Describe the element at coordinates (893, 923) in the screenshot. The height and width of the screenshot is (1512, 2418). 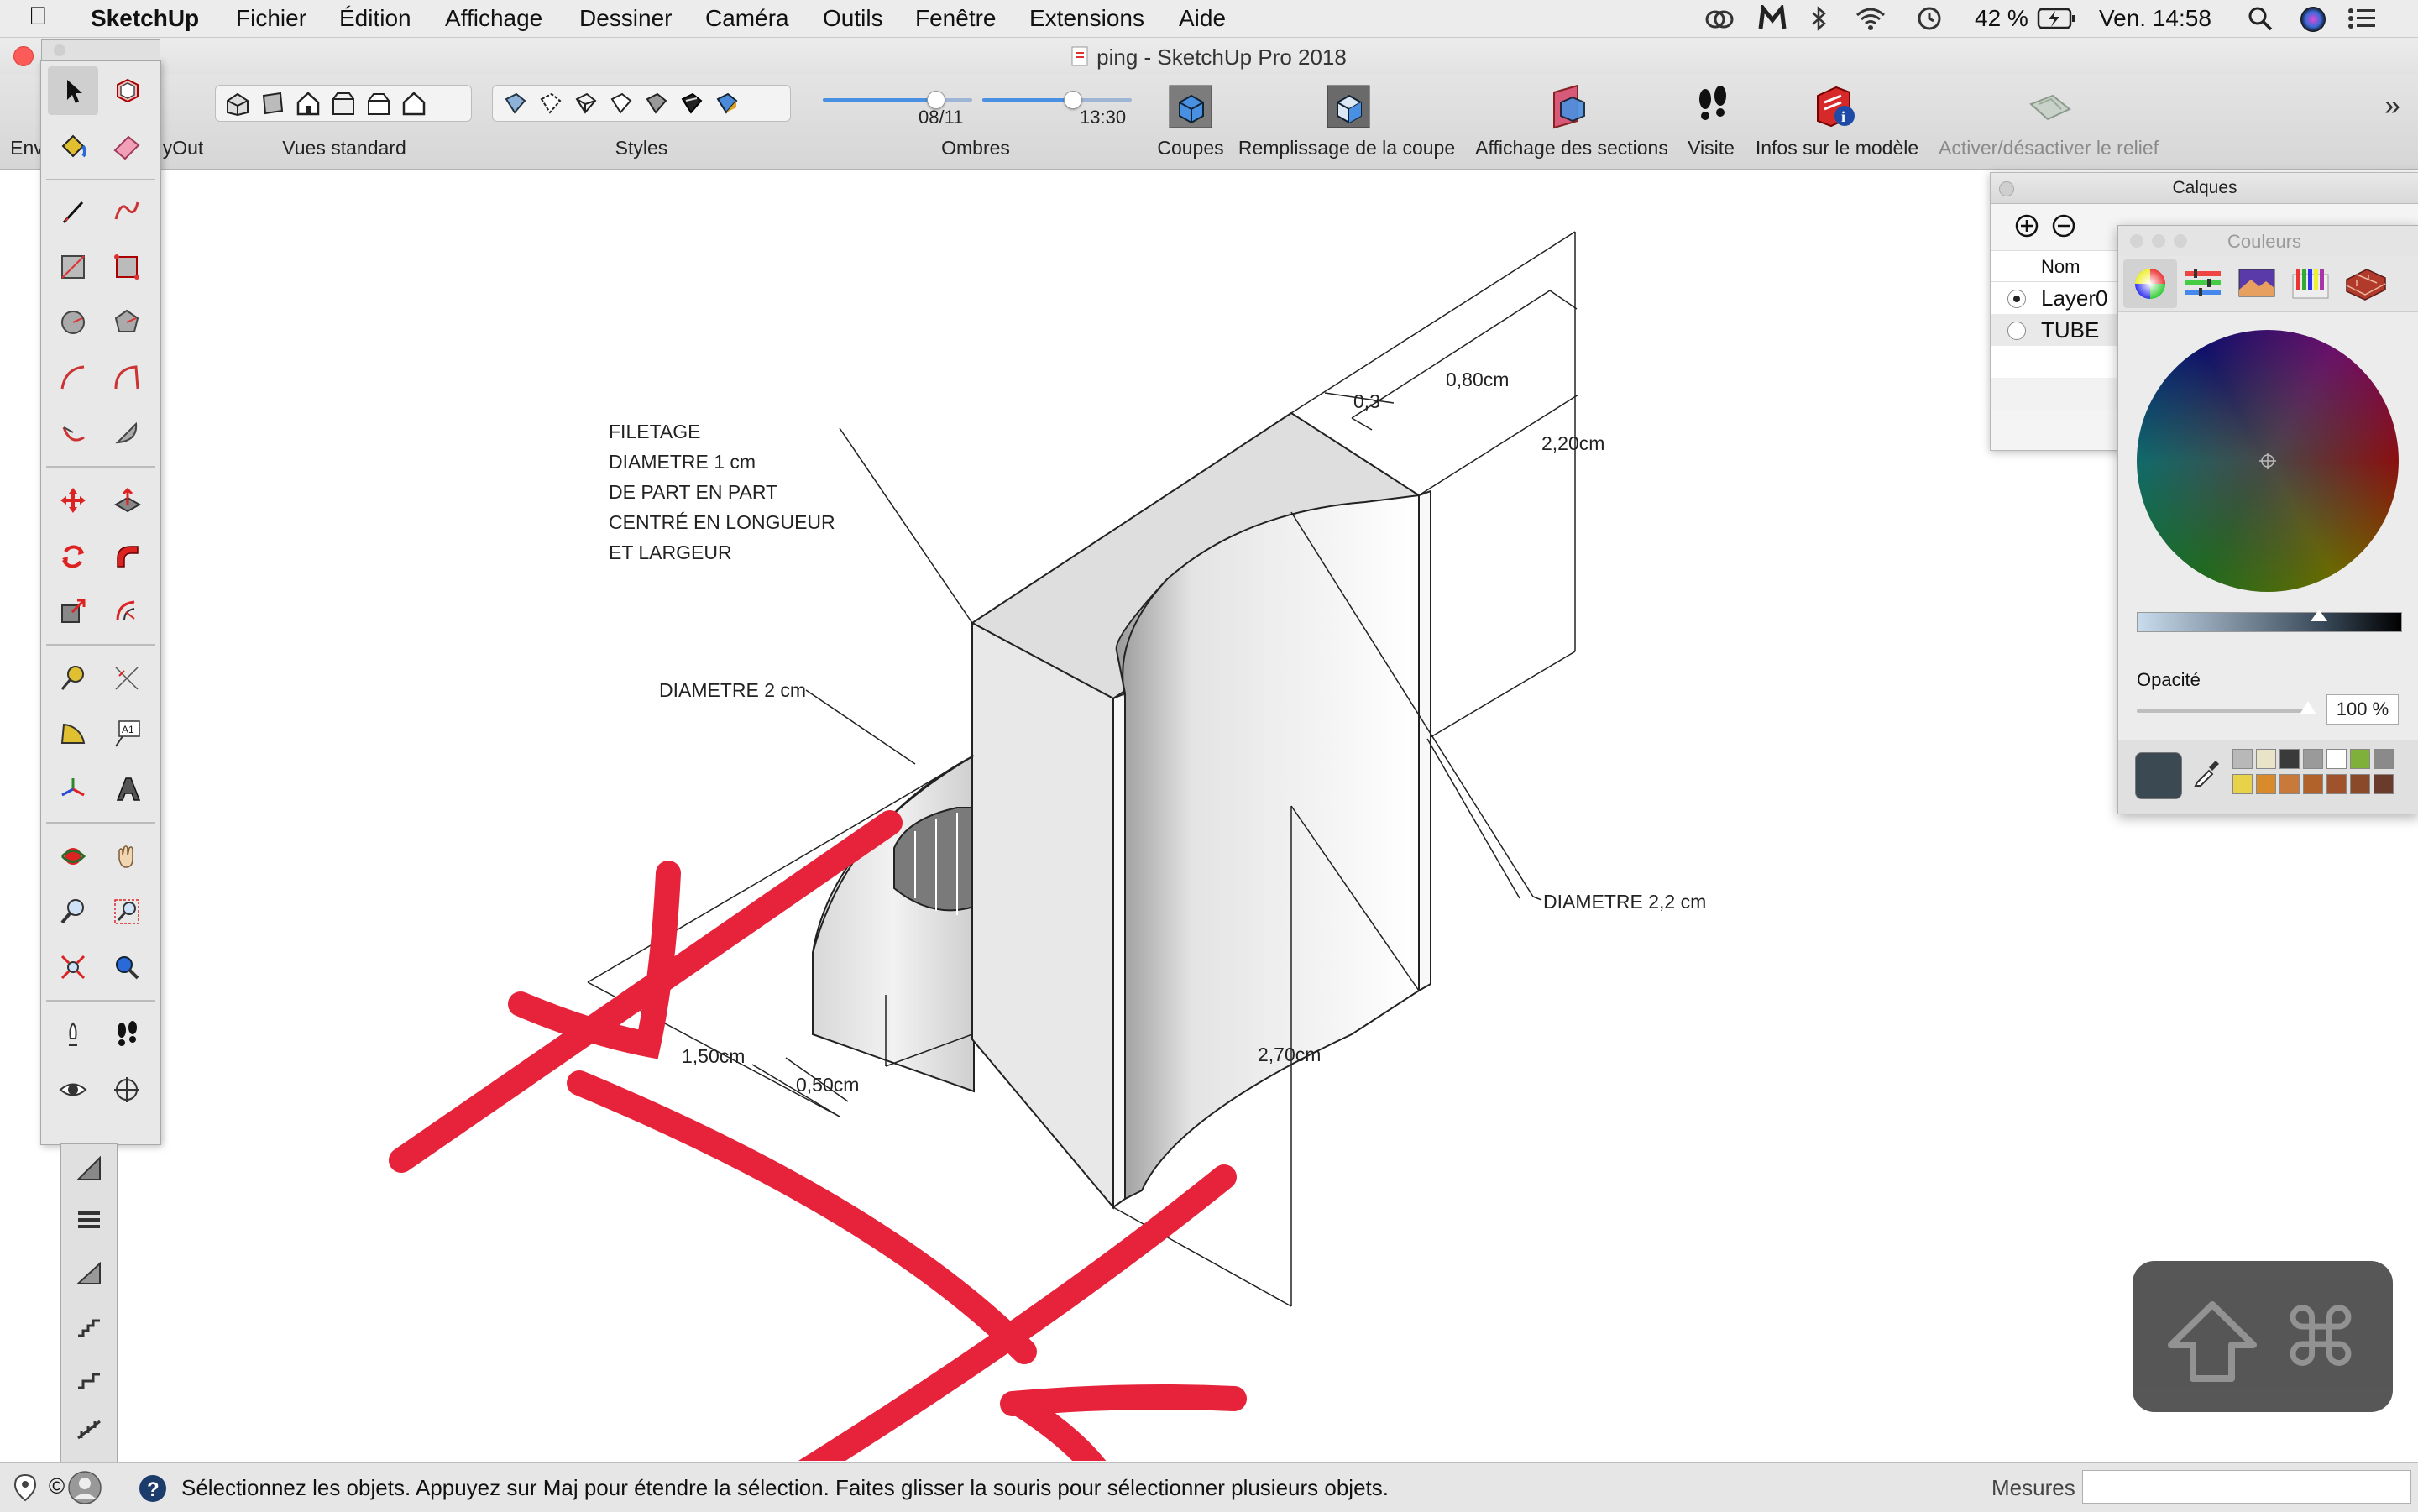
I see `washer-ring` at that location.